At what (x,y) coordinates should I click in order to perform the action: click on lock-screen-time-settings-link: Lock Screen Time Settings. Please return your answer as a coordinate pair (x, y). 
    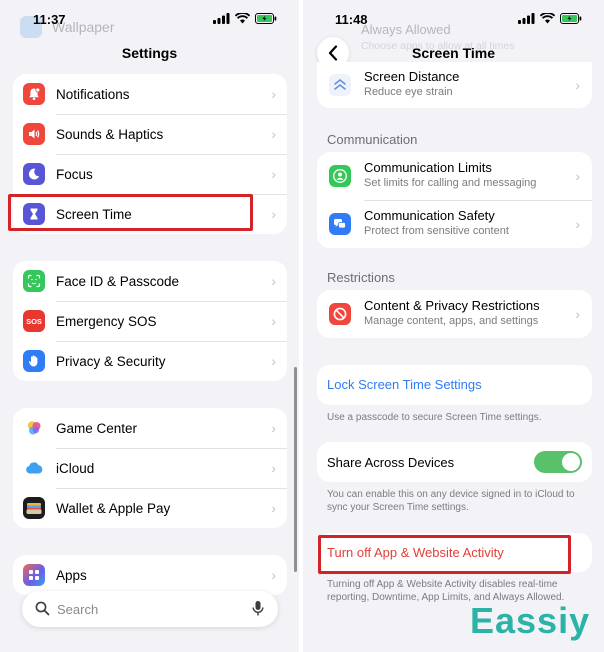
    Looking at the image, I should click on (404, 384).